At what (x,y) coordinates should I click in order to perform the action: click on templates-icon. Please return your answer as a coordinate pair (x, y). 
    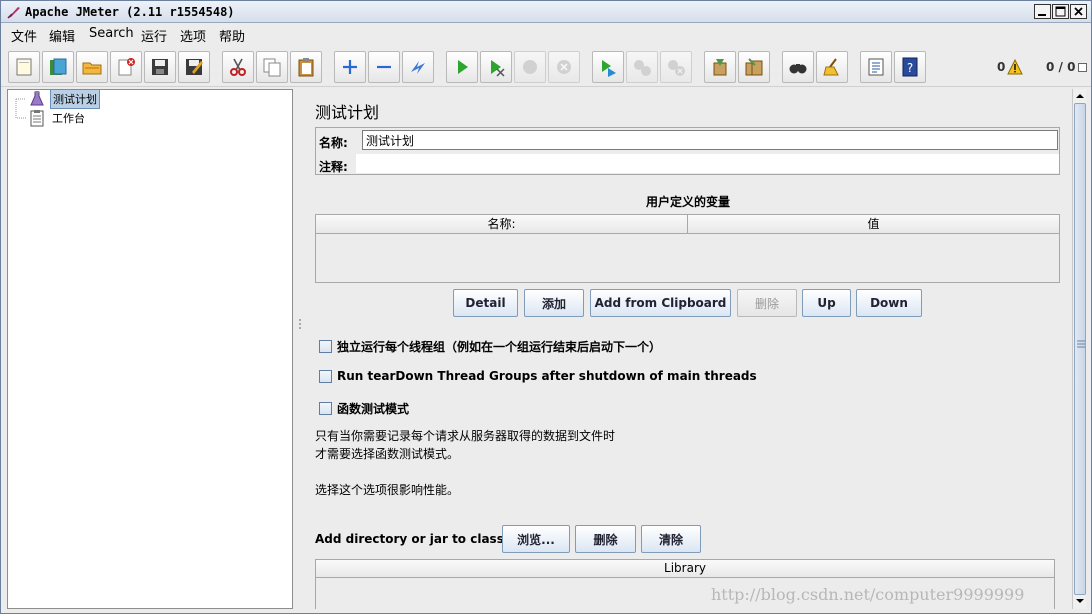
    Looking at the image, I should click on (58, 66).